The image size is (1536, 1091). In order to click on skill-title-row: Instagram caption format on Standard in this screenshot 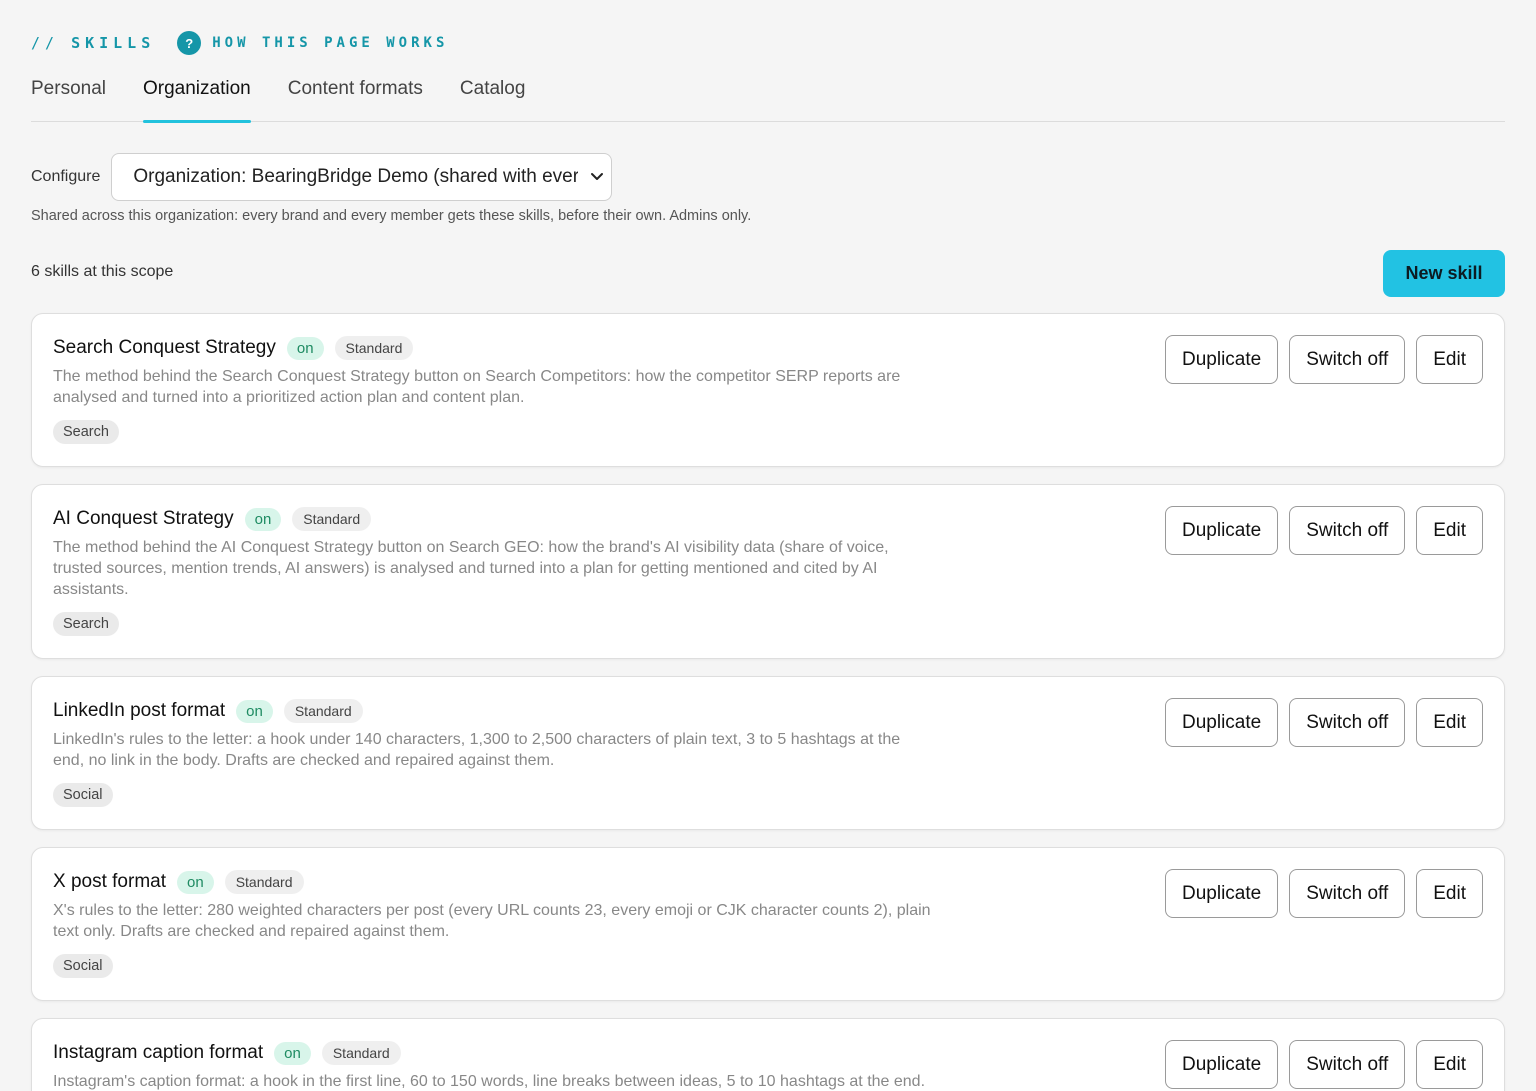, I will do `click(227, 1053)`.